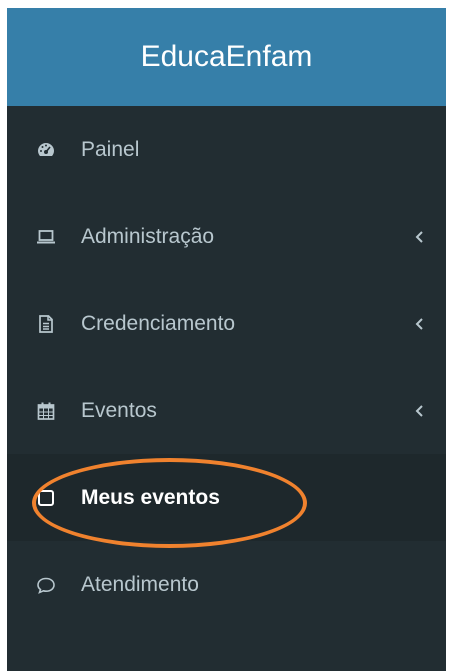 This screenshot has height=671, width=453. What do you see at coordinates (46, 324) in the screenshot?
I see `file-text-icon` at bounding box center [46, 324].